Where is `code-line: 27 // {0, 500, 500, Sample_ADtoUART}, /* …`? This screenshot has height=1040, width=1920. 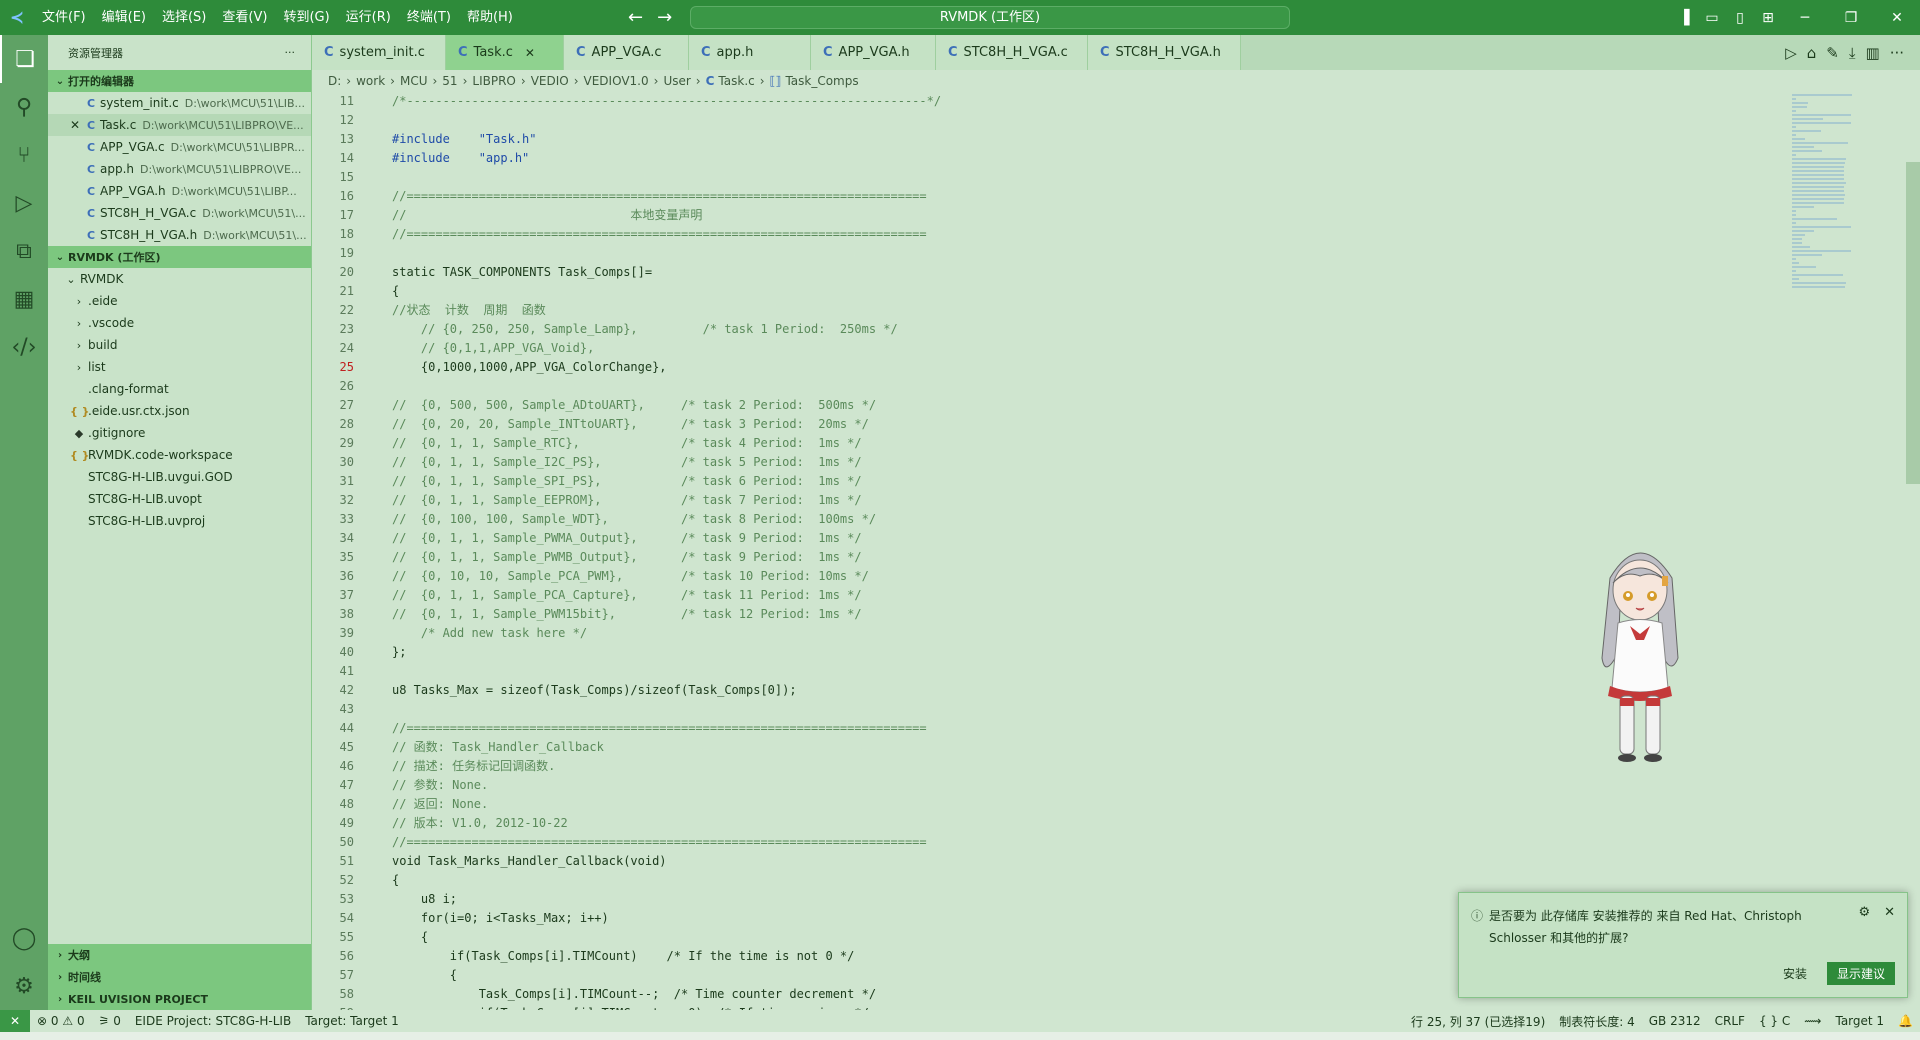 code-line: 27 // {0, 500, 500, Sample_ADtoUART}, /* … is located at coordinates (1052, 405).